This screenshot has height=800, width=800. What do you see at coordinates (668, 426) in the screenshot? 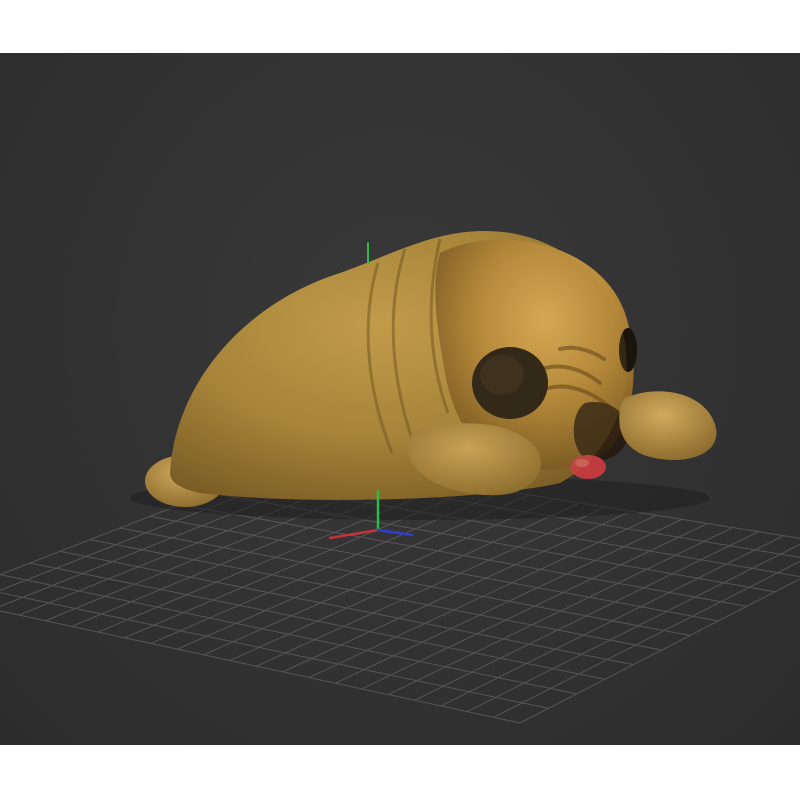
I see `front-paw-right` at bounding box center [668, 426].